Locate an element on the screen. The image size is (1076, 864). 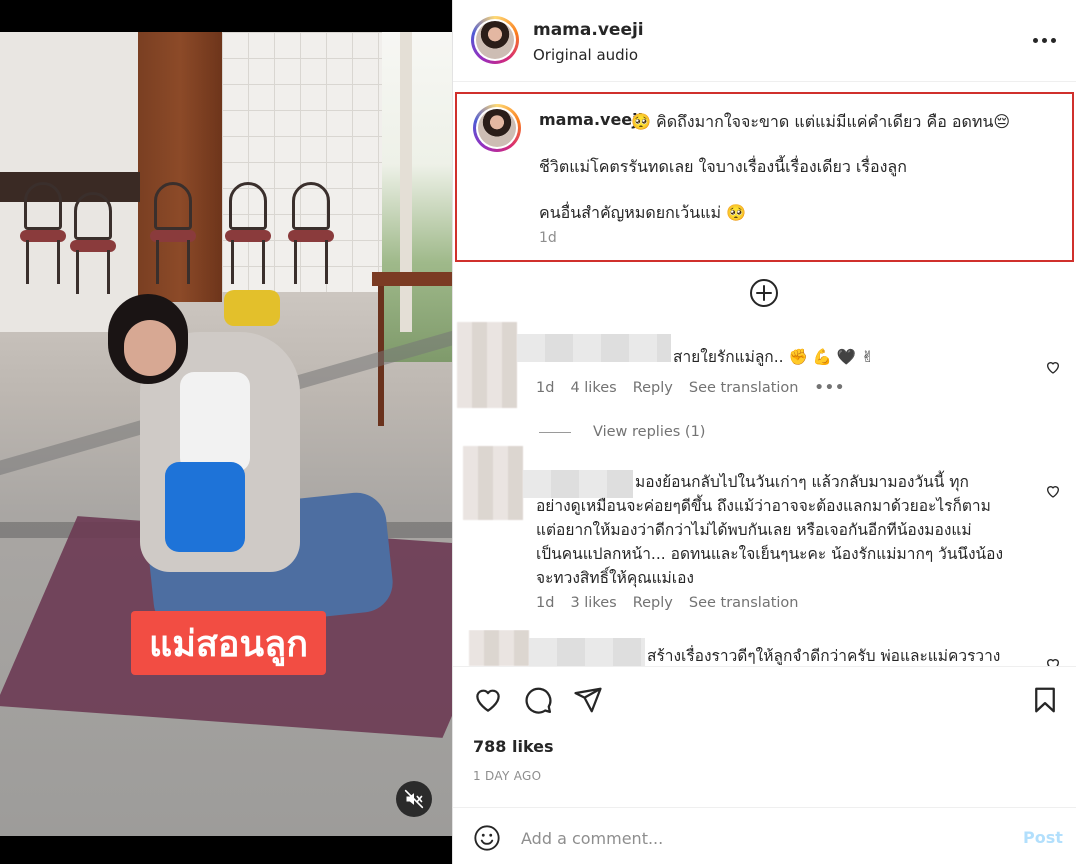
video-scene-child-shirt is located at coordinates (215, 422).